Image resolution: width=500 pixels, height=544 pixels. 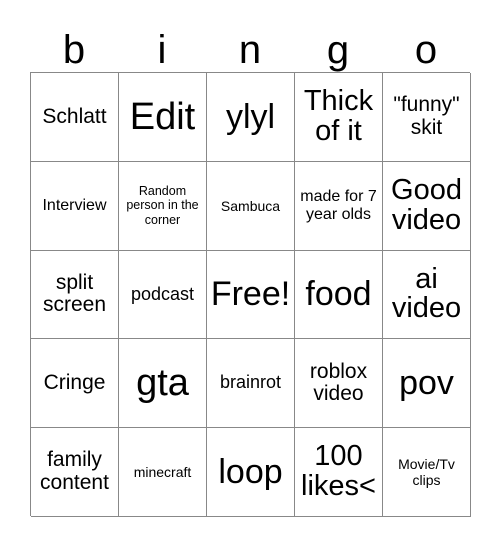 I want to click on bingo-cell-label: Good video, so click(x=426, y=204).